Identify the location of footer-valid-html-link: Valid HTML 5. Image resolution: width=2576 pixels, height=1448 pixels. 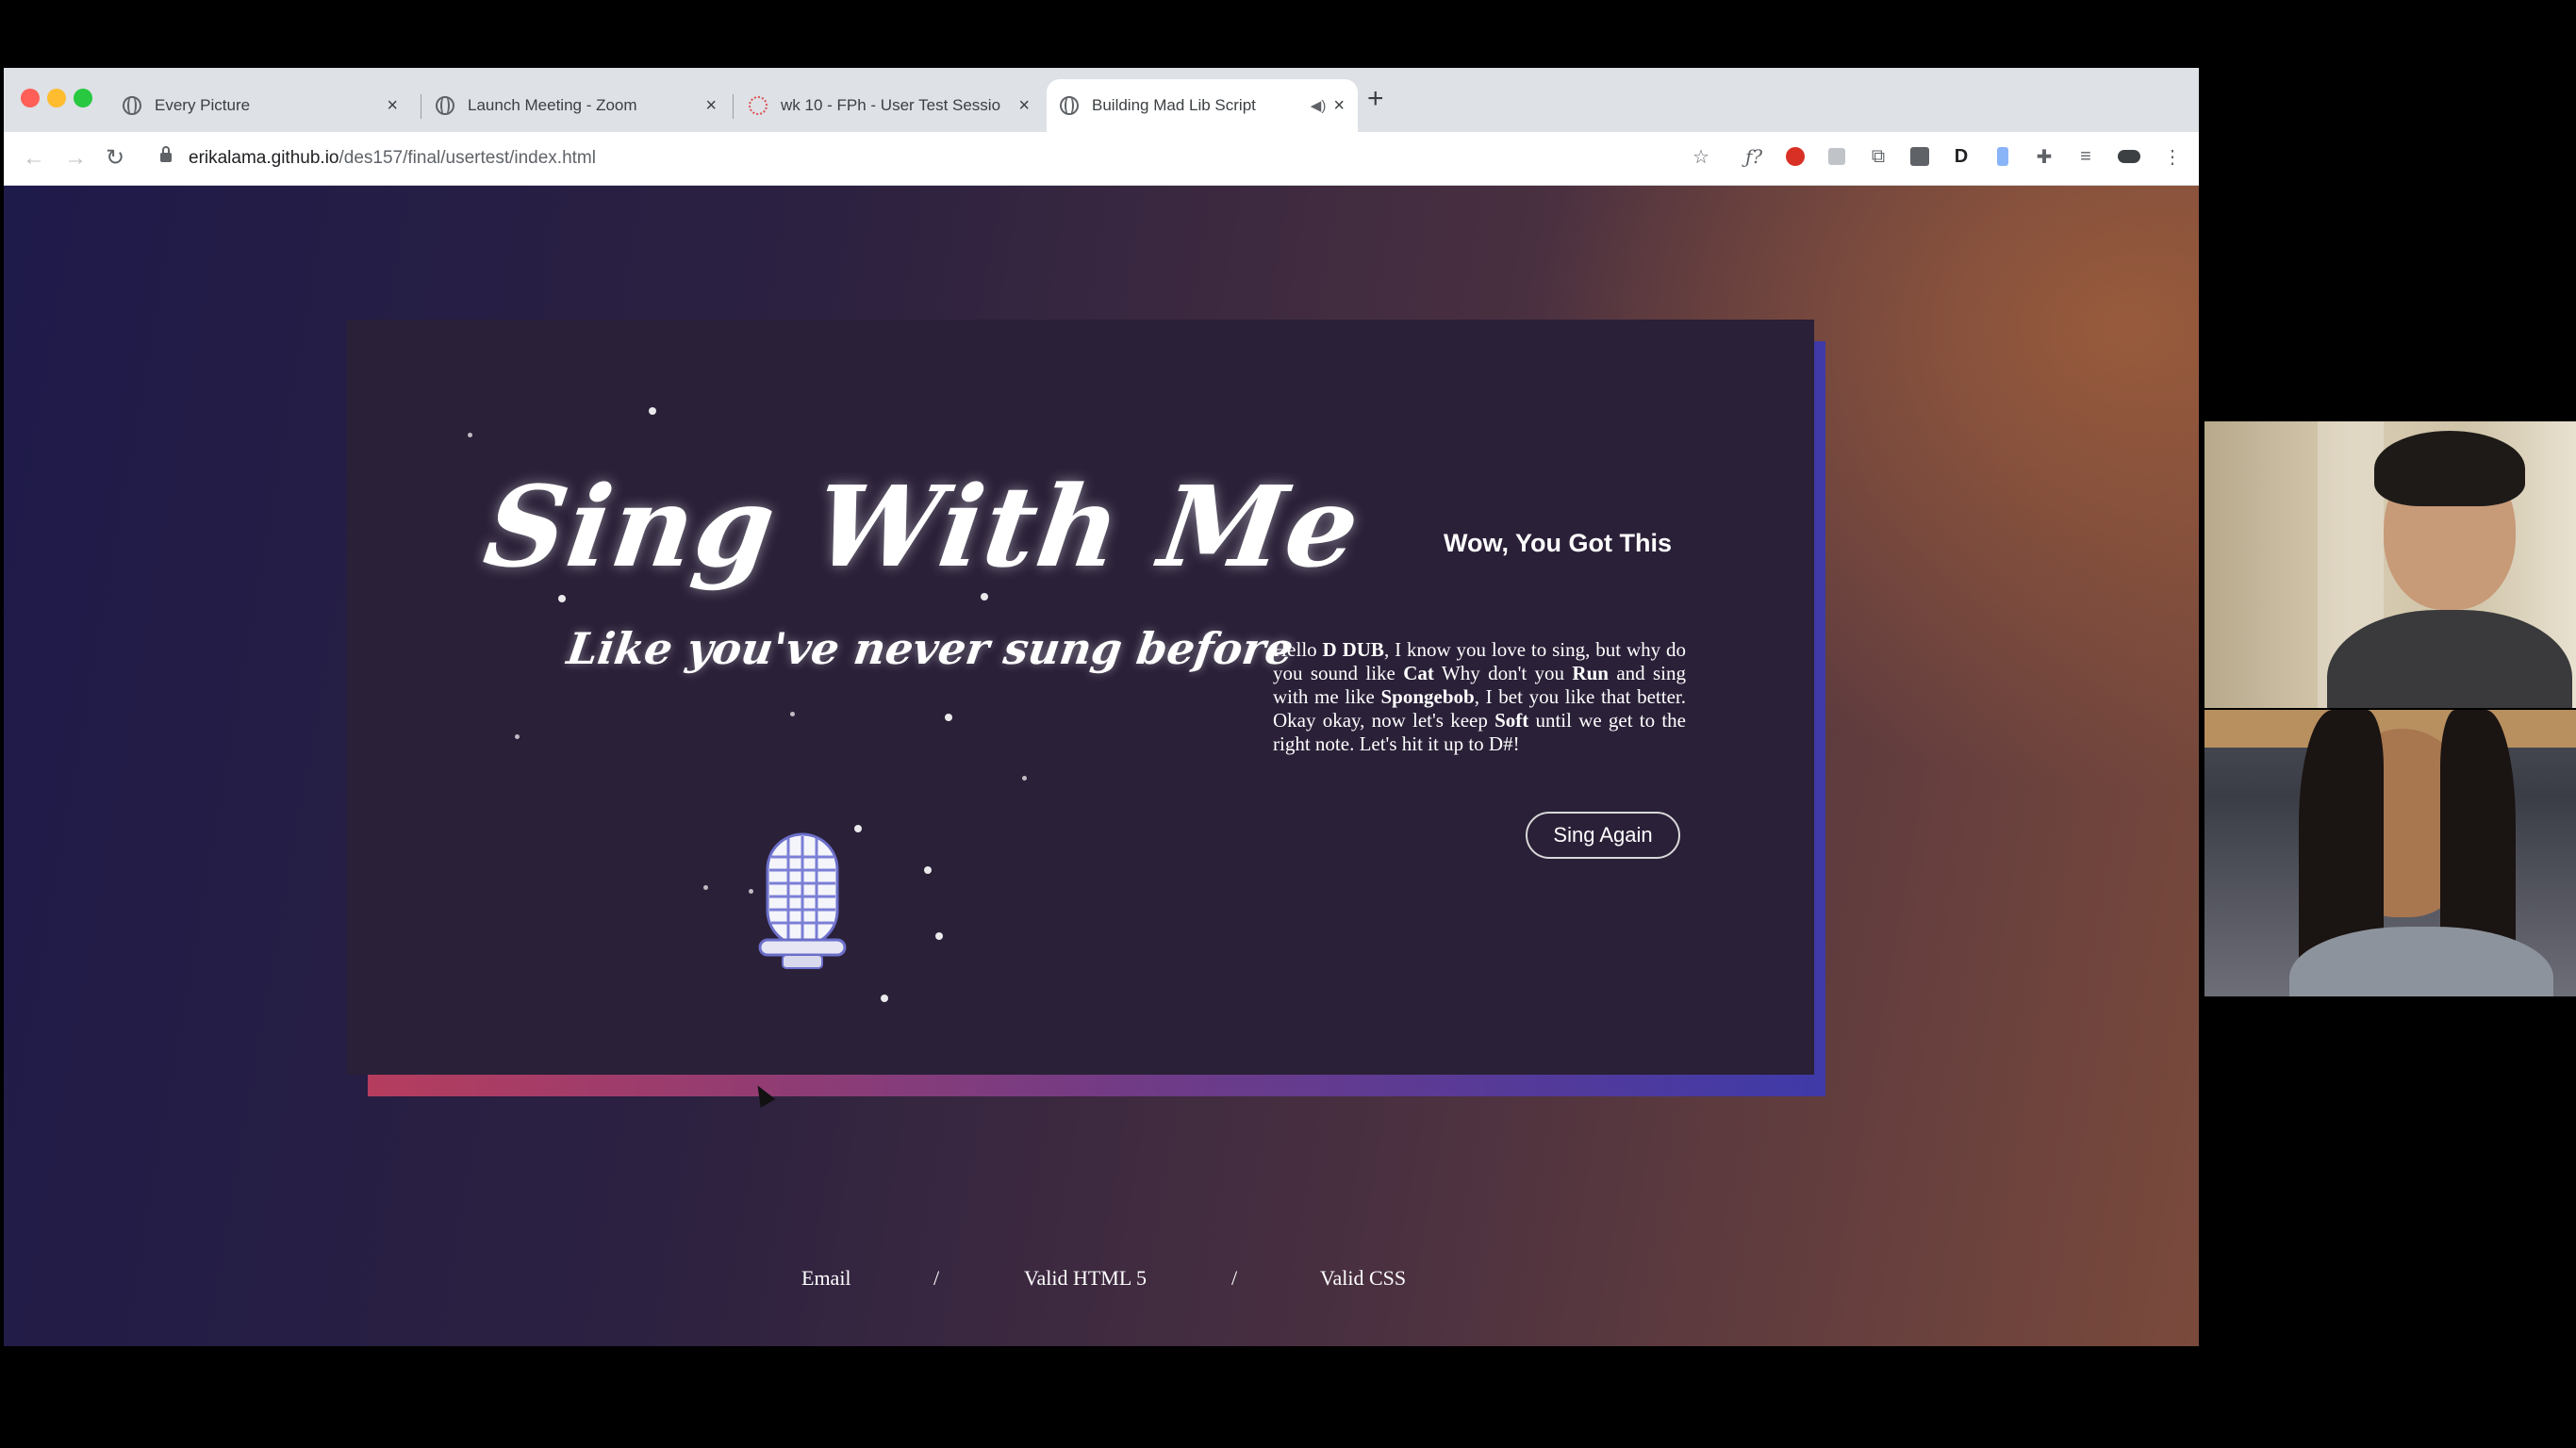
(1085, 1278).